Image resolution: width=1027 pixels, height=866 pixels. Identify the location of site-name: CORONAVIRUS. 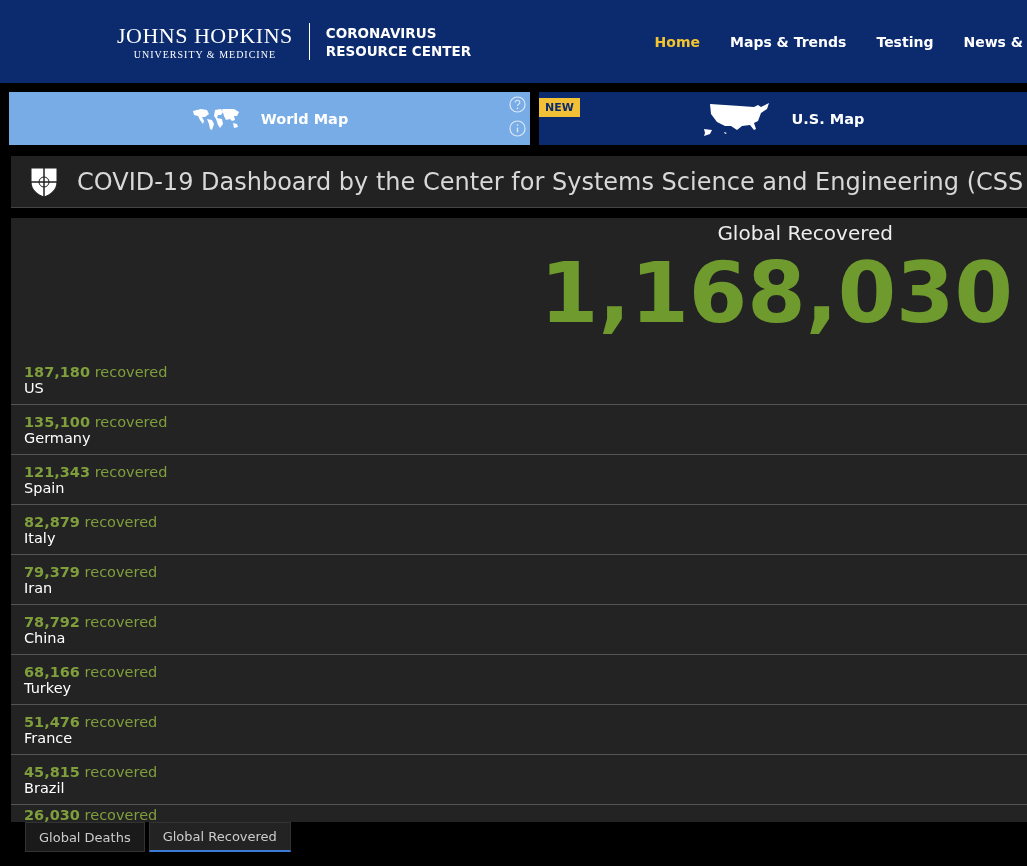
(381, 32).